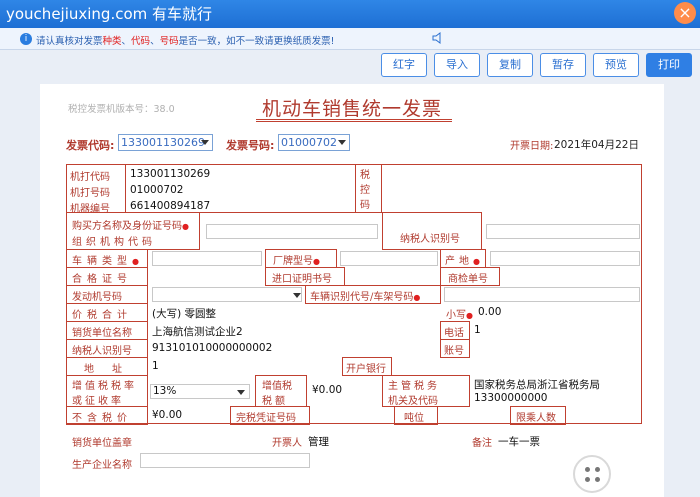 The height and width of the screenshot is (497, 700). I want to click on address-value: 1, so click(155, 366).